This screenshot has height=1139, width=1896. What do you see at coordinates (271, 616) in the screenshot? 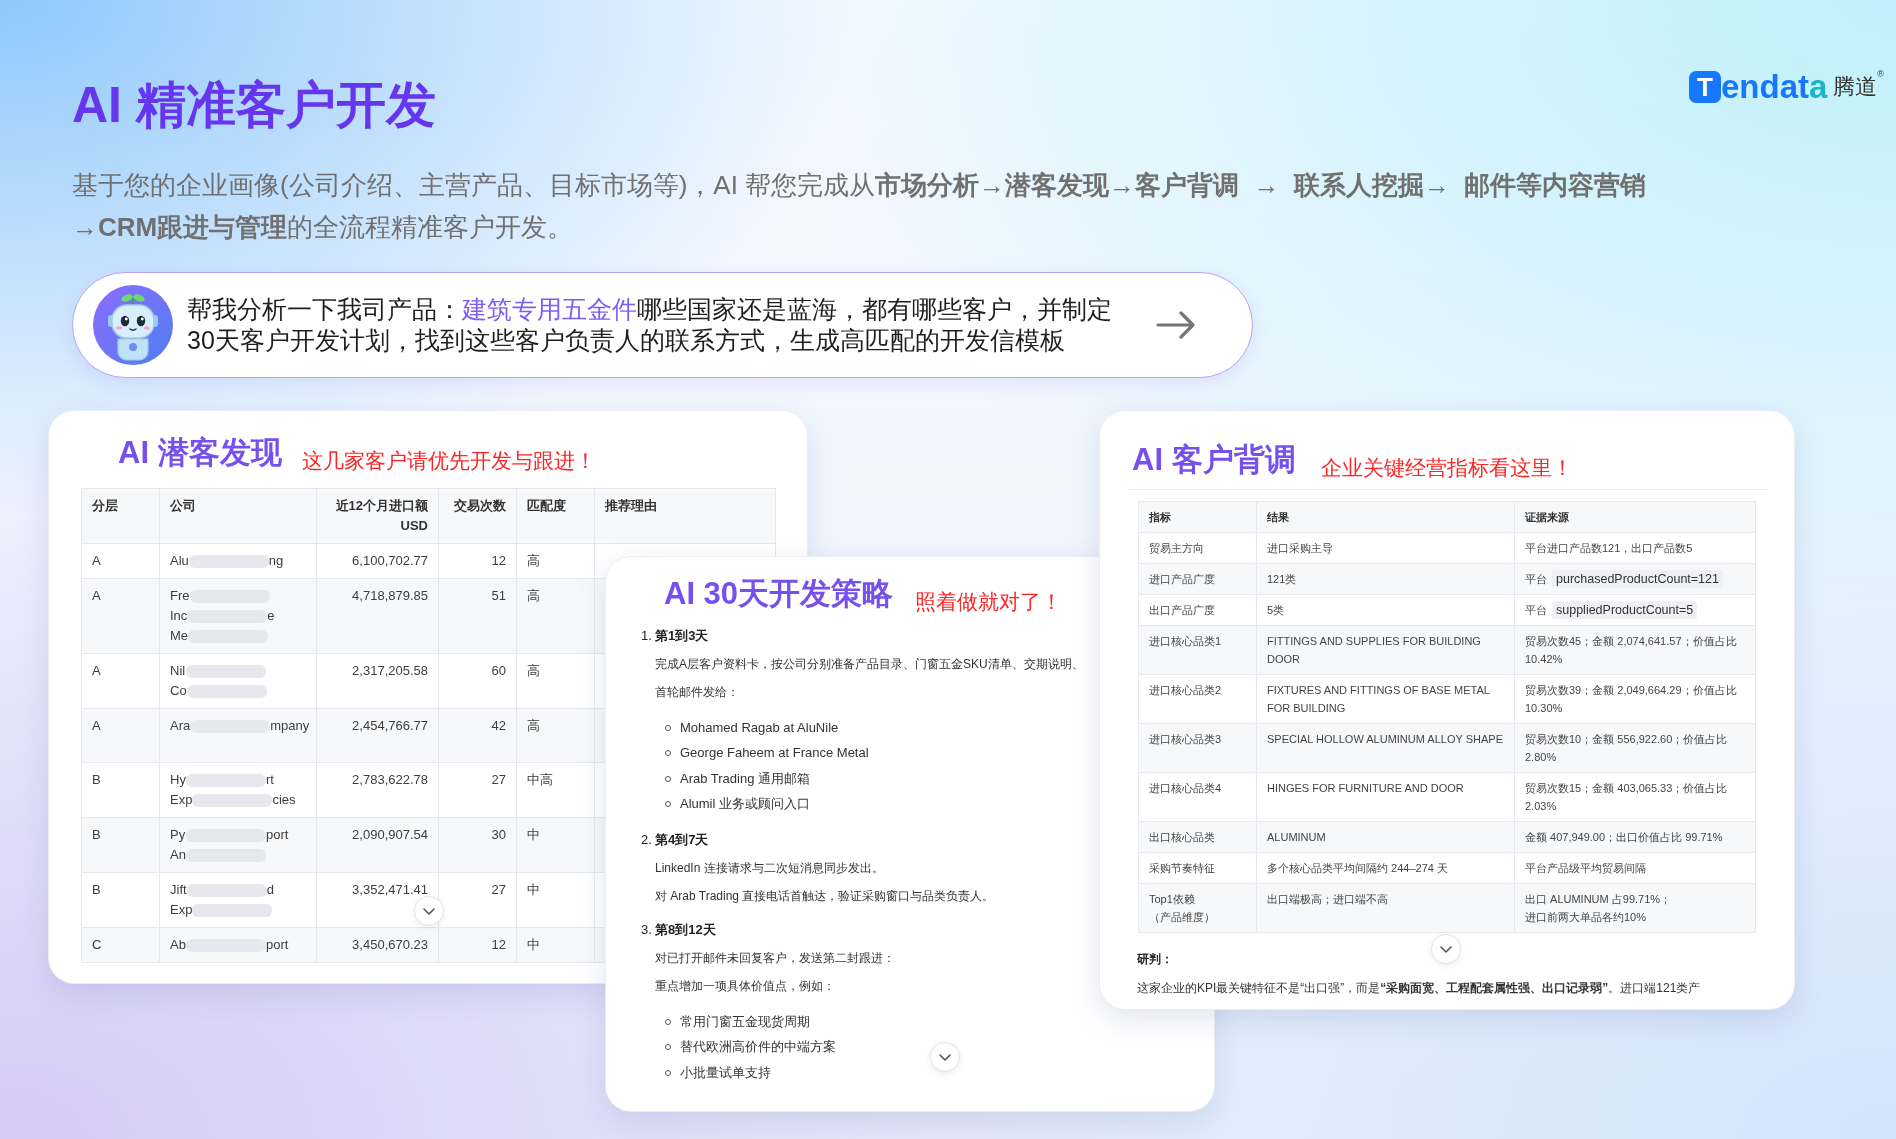
I see `company-name-text: e` at bounding box center [271, 616].